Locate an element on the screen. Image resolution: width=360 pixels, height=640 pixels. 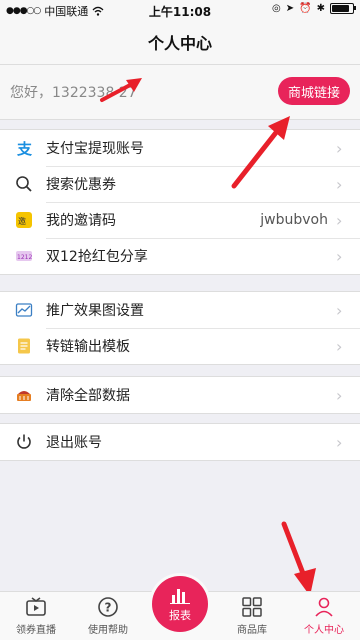
grid-icon is located at coordinates (252, 607).